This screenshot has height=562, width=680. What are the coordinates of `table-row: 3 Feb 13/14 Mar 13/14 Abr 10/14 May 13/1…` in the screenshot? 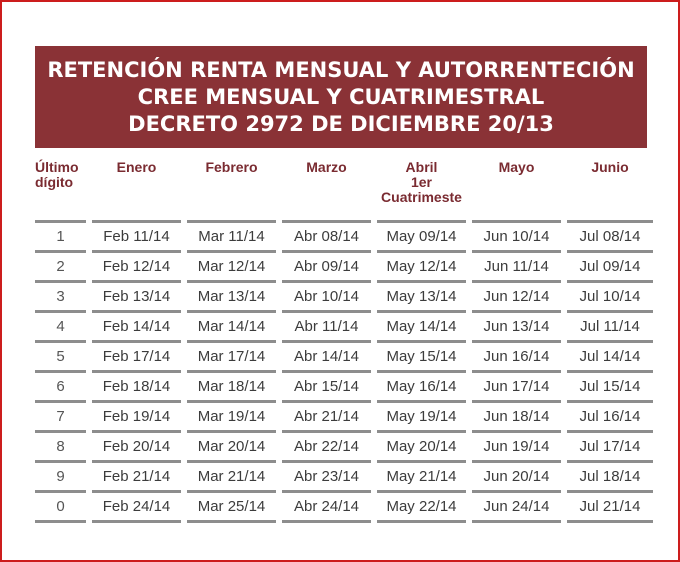 It's located at (344, 298).